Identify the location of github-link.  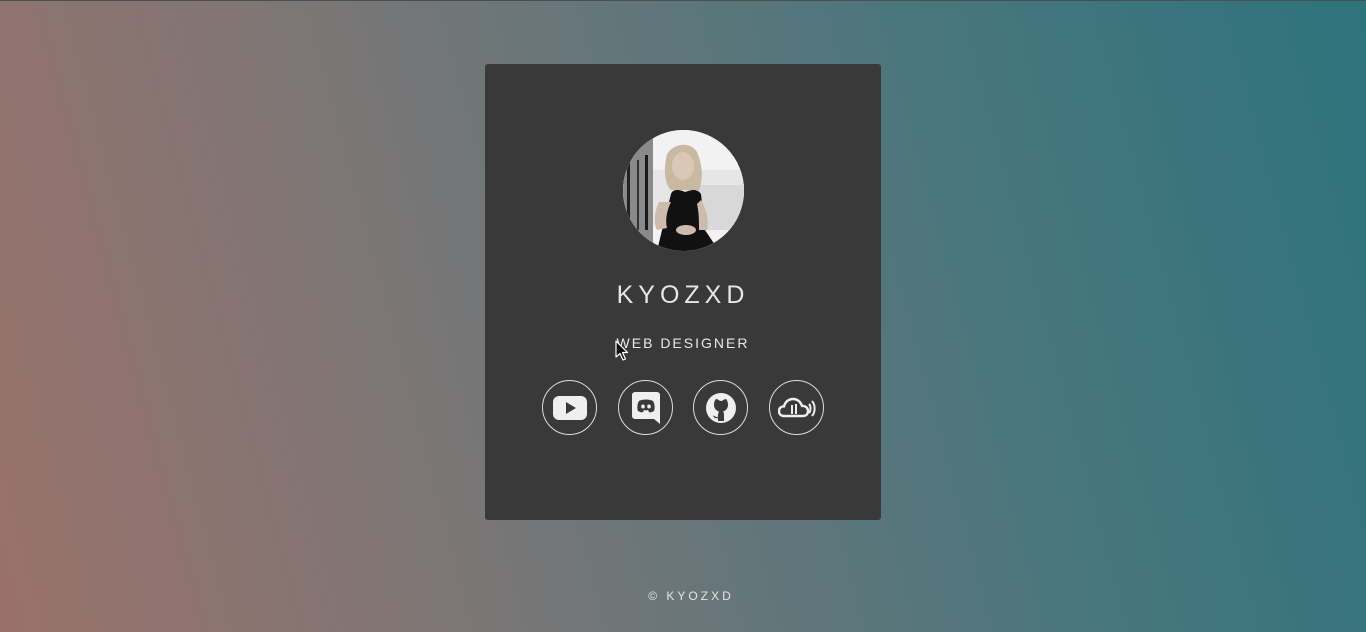
(720, 407).